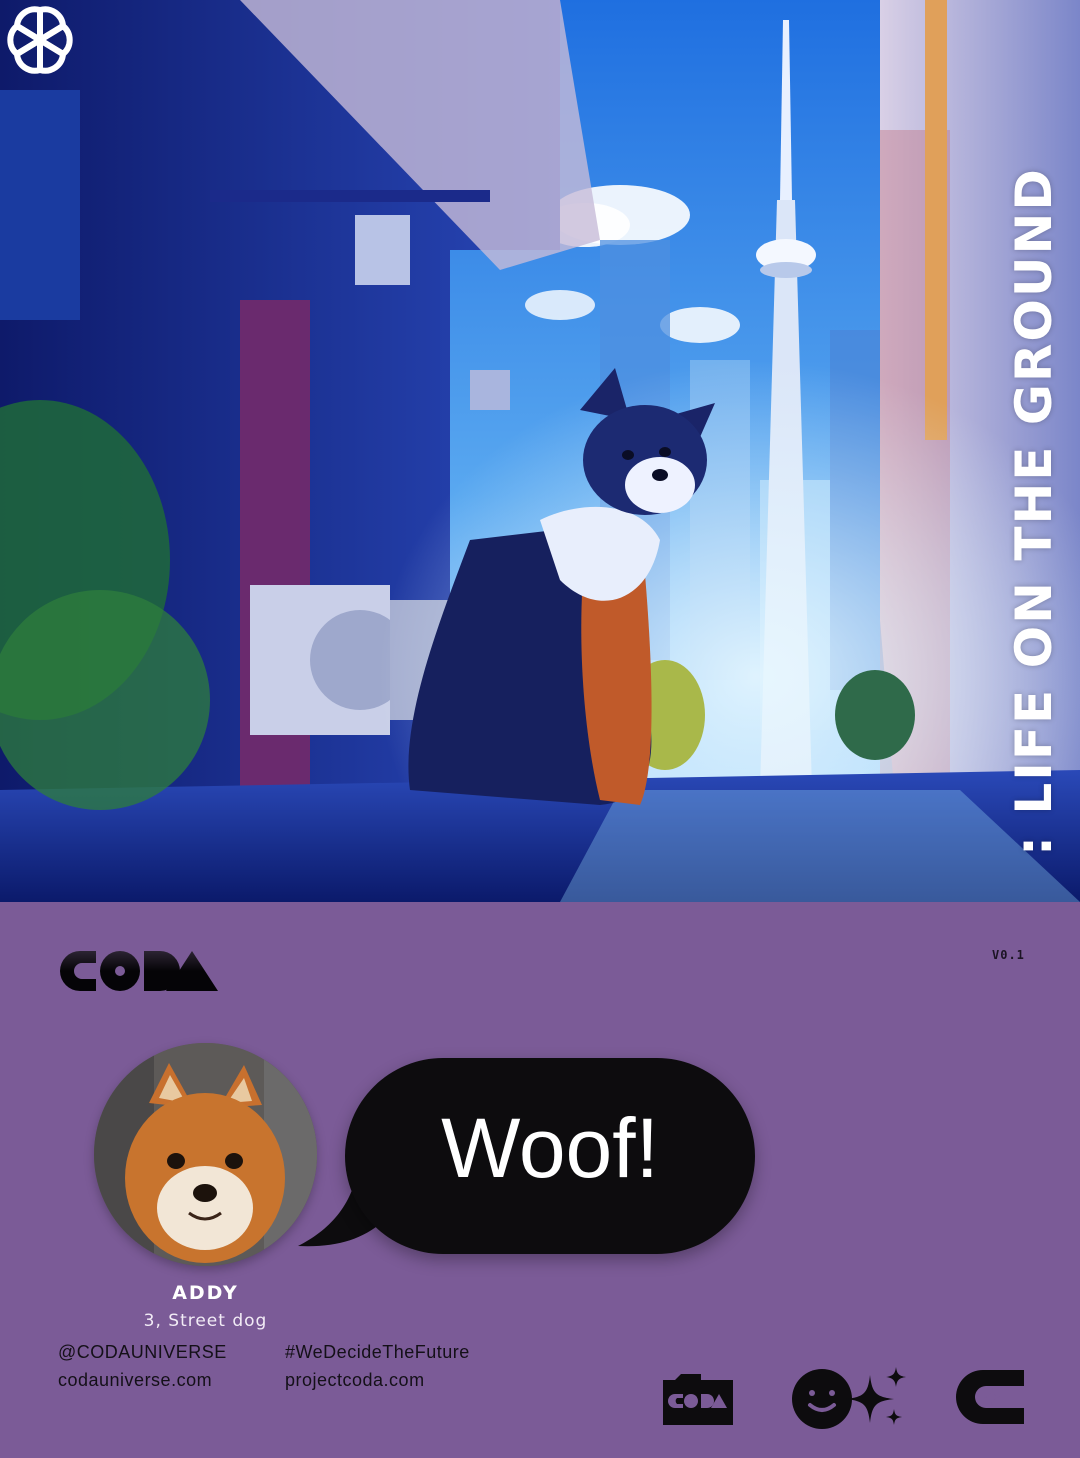 Image resolution: width=1080 pixels, height=1458 pixels. What do you see at coordinates (205, 1293) in the screenshot?
I see `character-name: ADDY` at bounding box center [205, 1293].